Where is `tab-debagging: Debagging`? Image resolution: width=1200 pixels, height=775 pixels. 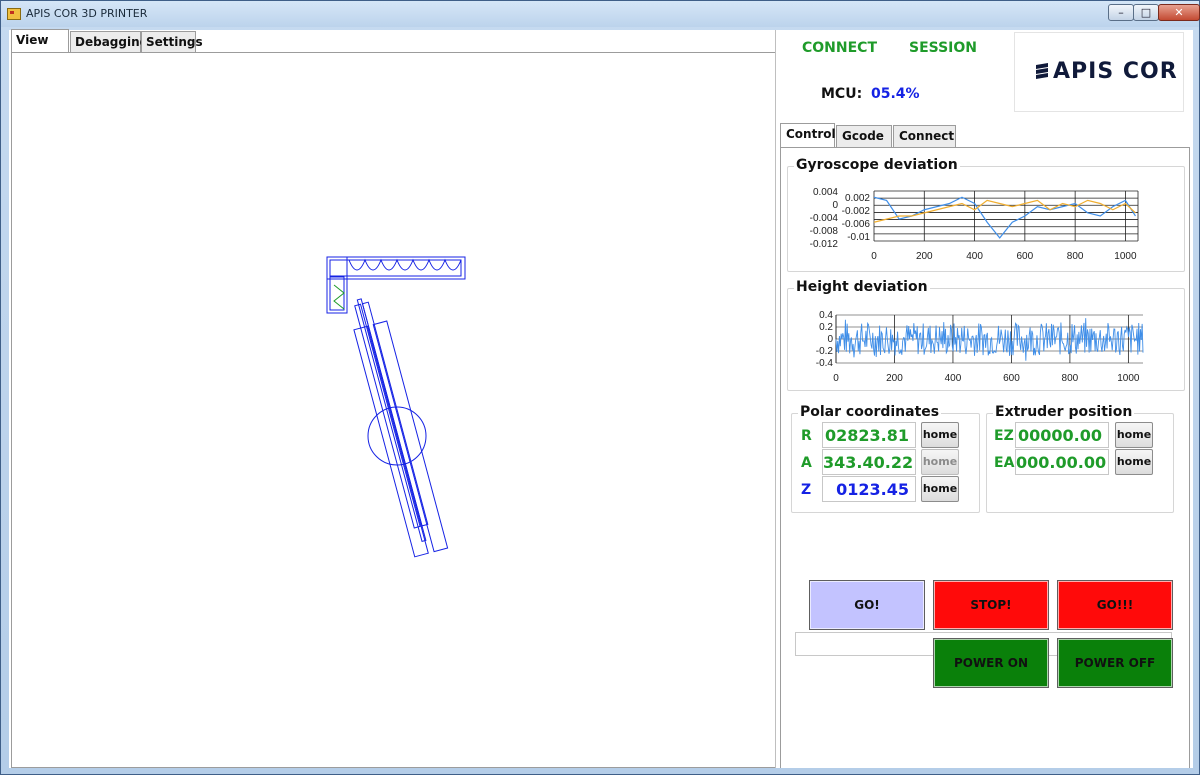 tab-debagging: Debagging is located at coordinates (109, 42).